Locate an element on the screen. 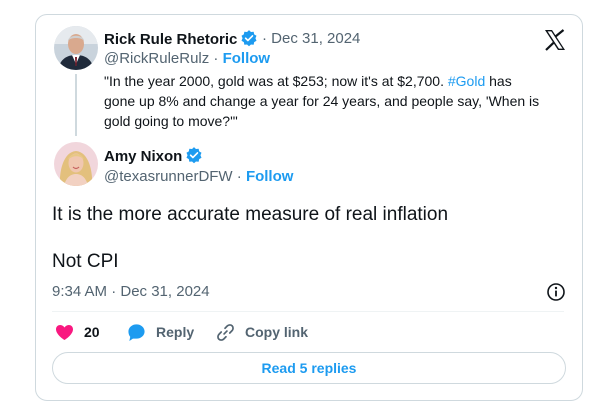 This screenshot has height=408, width=596. quoted-author-handle: @RickRuleRulz is located at coordinates (156, 58).